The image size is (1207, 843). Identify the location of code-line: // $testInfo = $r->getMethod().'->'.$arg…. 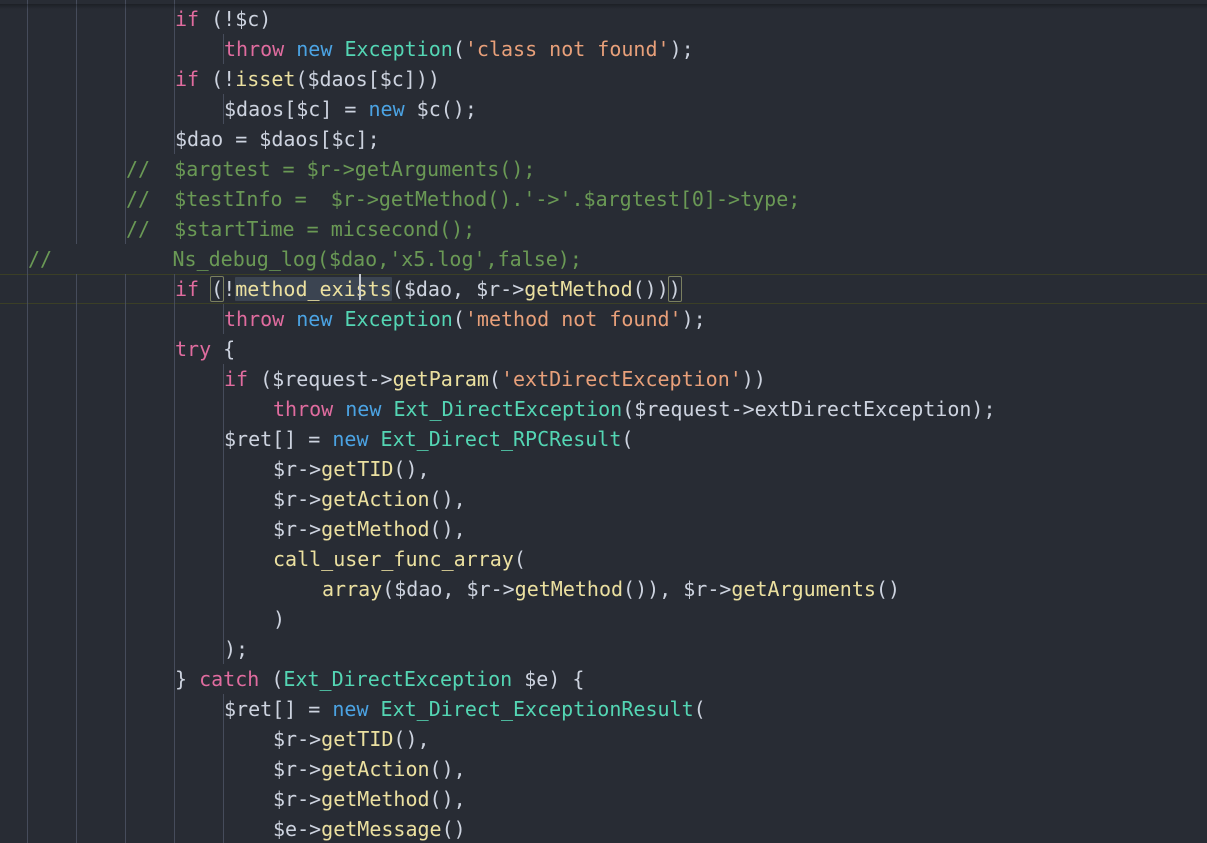
(603, 199).